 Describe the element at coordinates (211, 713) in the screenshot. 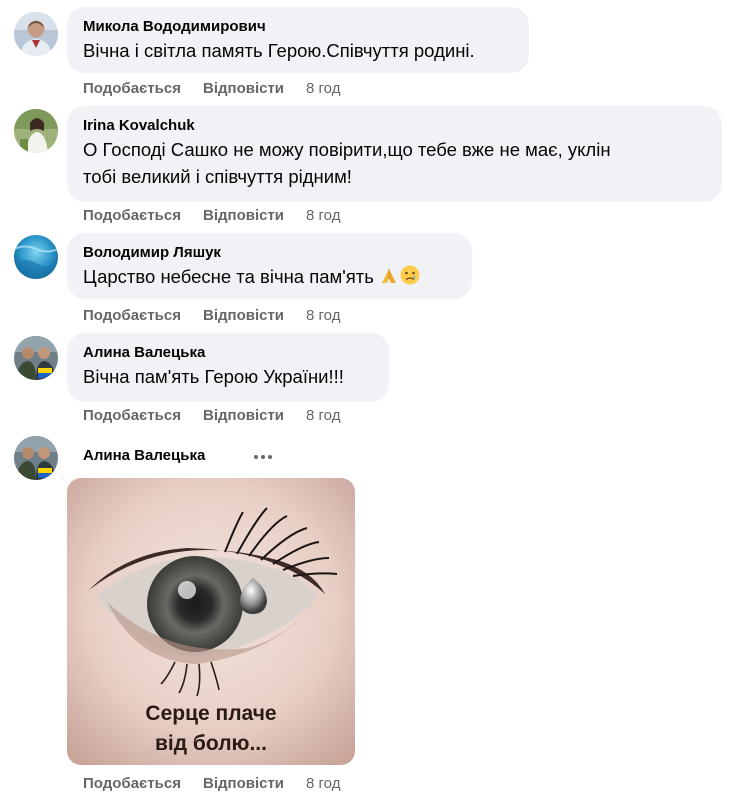

I see `image-caption-line: Серце плаче` at that location.